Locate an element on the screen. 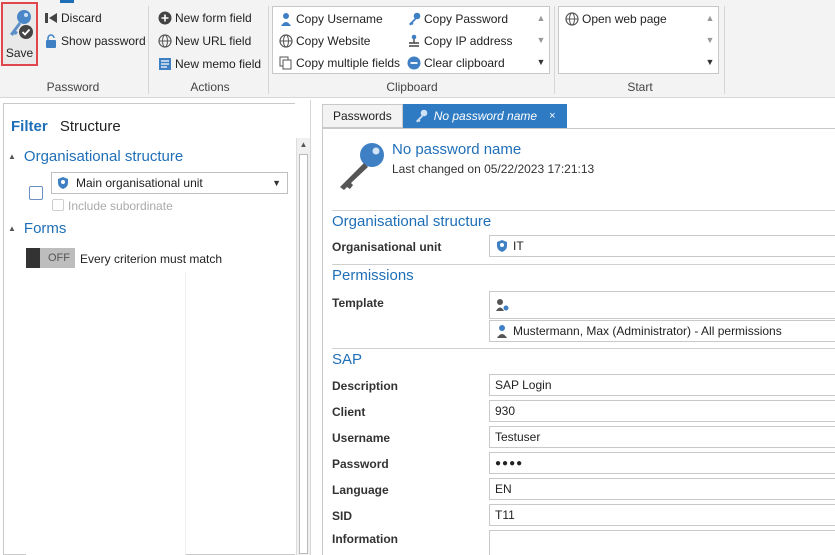  tab-record-label: No password name is located at coordinates (485, 116).